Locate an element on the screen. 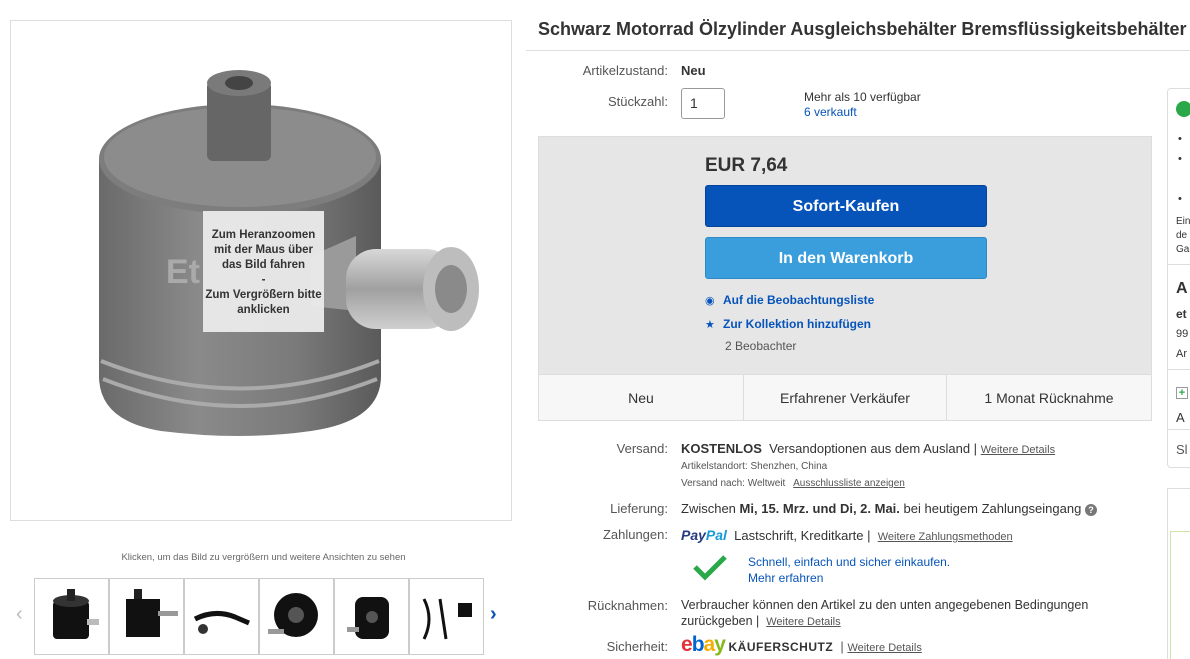 The width and height of the screenshot is (1190, 659). payments-label: Zahlungen: is located at coordinates (635, 534).